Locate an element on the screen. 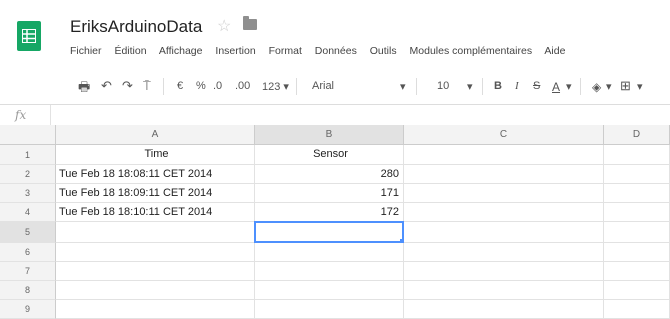 Image resolution: width=670 pixels, height=319 pixels. cell-b1: Sensor is located at coordinates (329, 155).